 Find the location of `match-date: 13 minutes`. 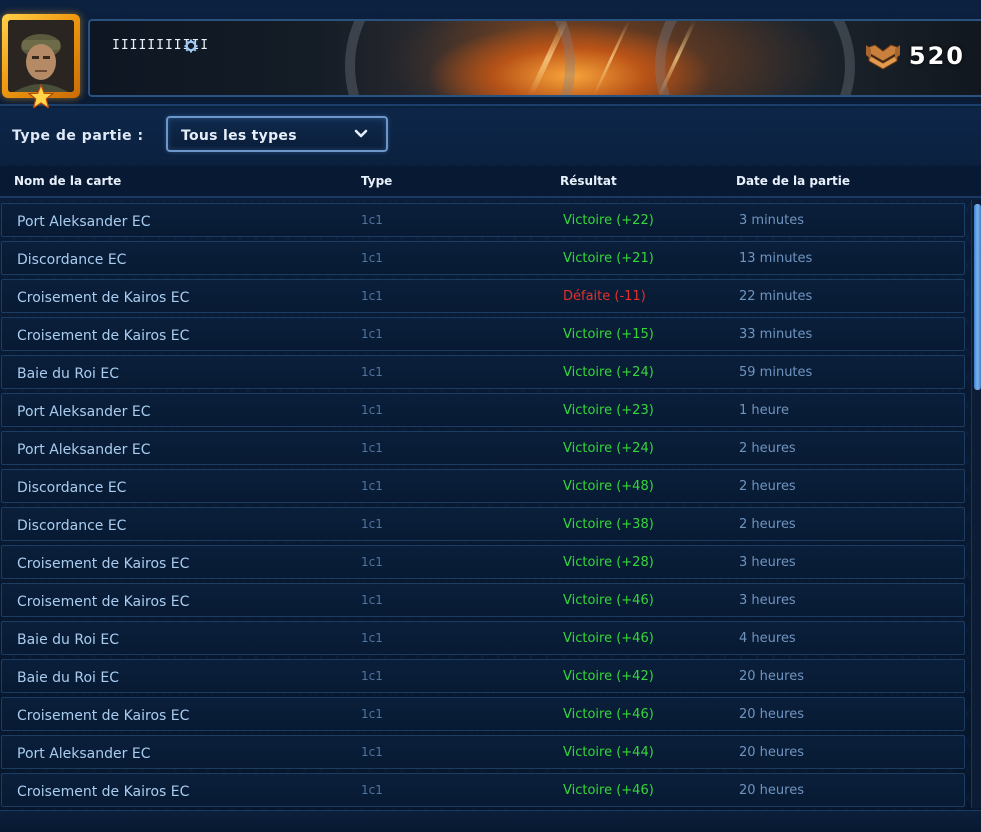

match-date: 13 minutes is located at coordinates (776, 258).